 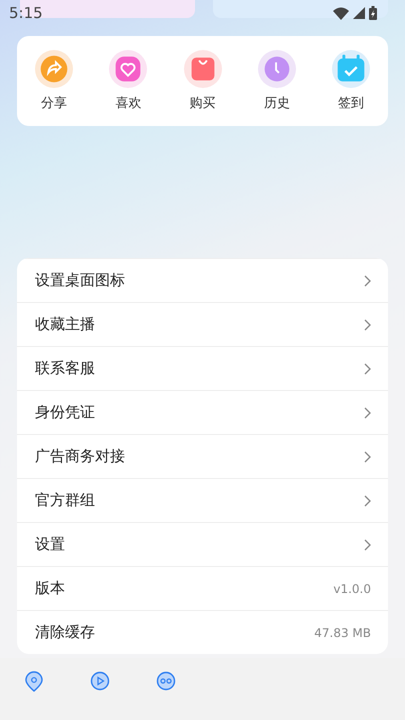 I want to click on wifi-icon, so click(x=341, y=13).